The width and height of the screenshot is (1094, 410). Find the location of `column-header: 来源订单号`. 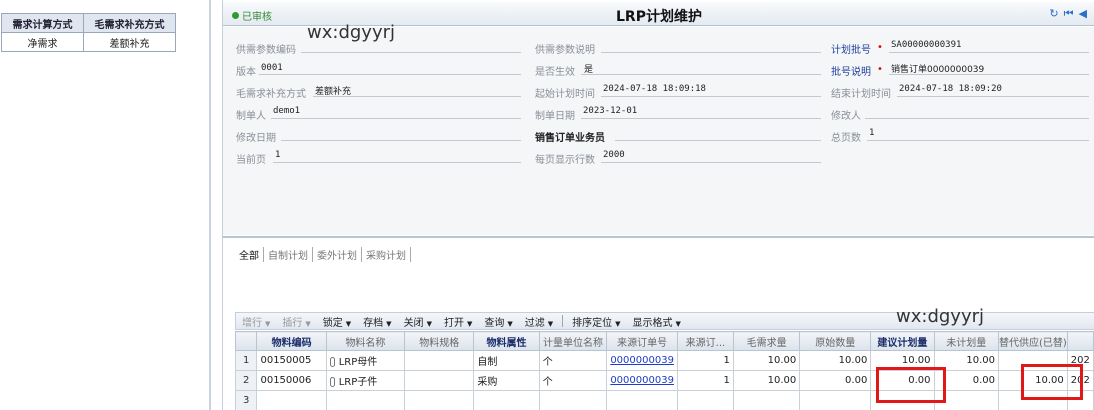

column-header: 来源订单号 is located at coordinates (642, 341).